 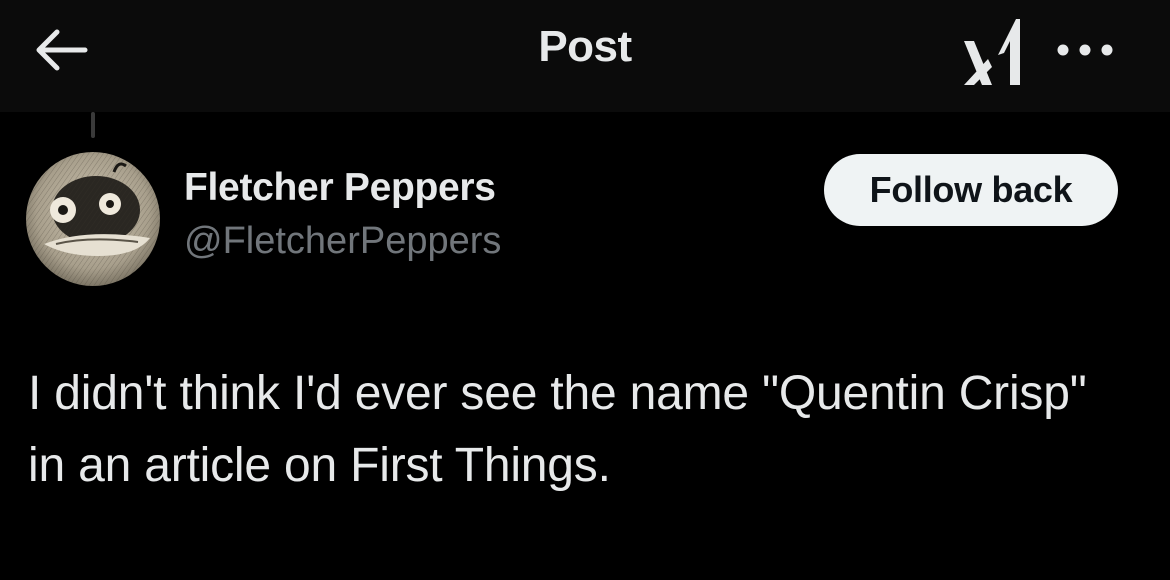 I want to click on arrow-left-icon, so click(x=62, y=50).